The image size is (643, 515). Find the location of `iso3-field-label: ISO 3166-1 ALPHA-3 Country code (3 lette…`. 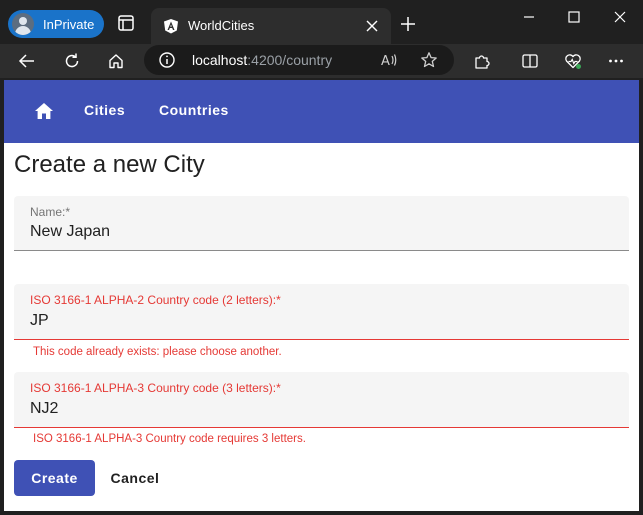

iso3-field-label: ISO 3166-1 ALPHA-3 Country code (3 lette… is located at coordinates (155, 388).